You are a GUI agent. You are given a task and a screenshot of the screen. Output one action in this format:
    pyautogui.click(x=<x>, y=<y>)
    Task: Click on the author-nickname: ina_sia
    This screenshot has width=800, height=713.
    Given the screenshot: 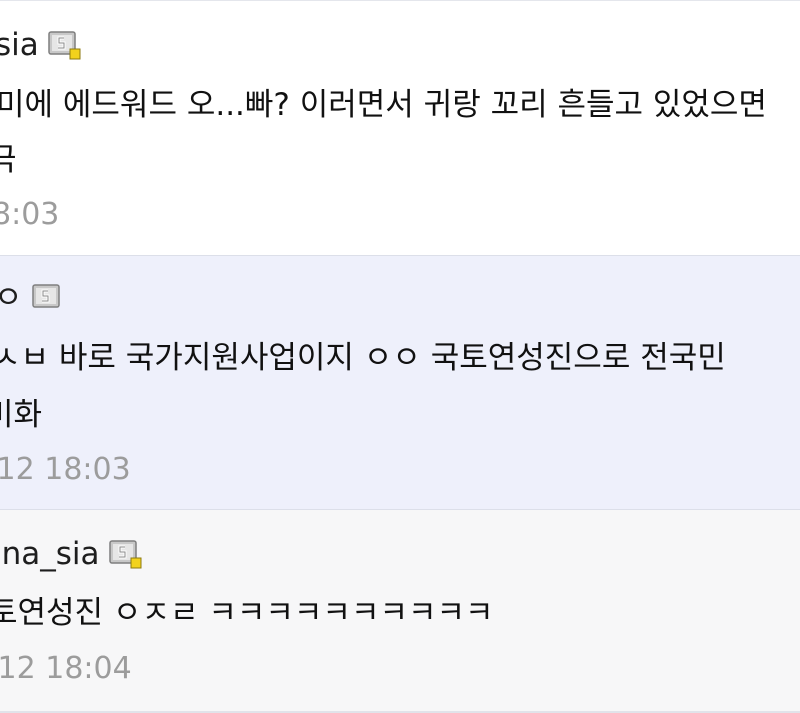 What is the action you would take?
    pyautogui.click(x=50, y=554)
    